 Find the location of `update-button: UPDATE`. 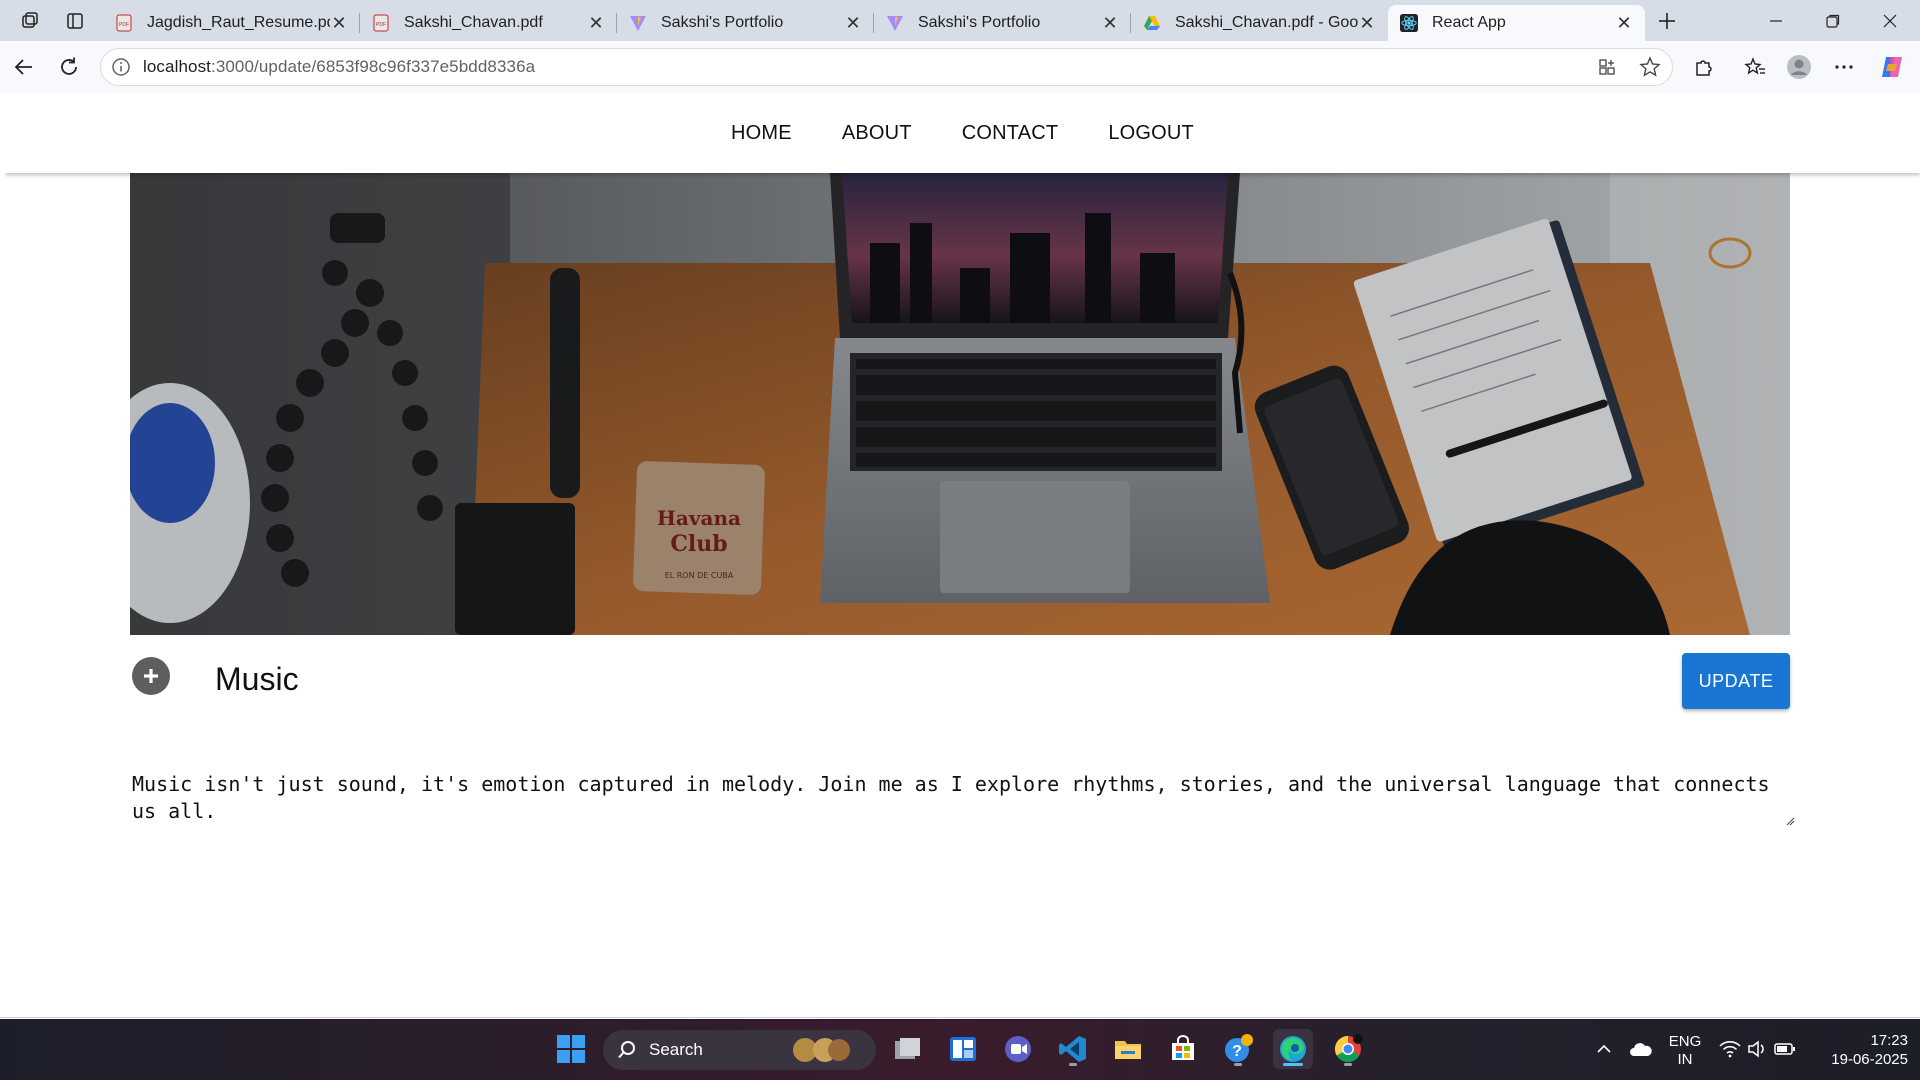

update-button: UPDATE is located at coordinates (1736, 681).